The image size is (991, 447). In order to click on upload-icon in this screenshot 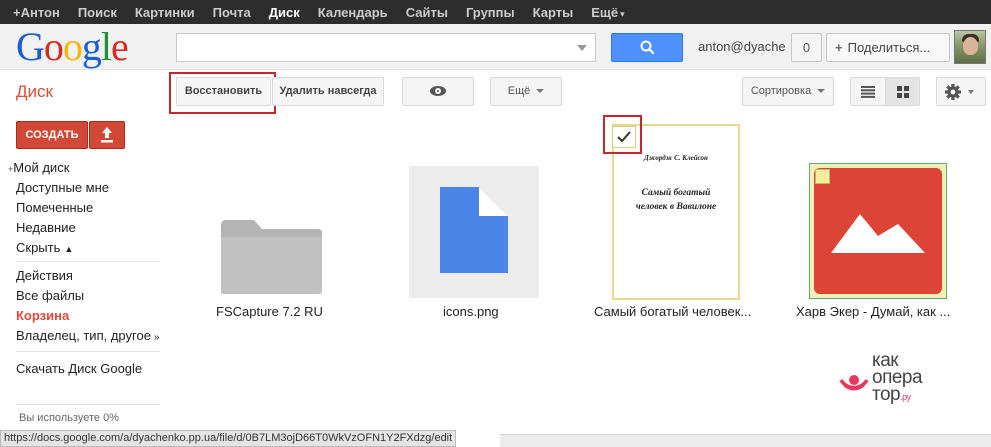, I will do `click(107, 135)`.